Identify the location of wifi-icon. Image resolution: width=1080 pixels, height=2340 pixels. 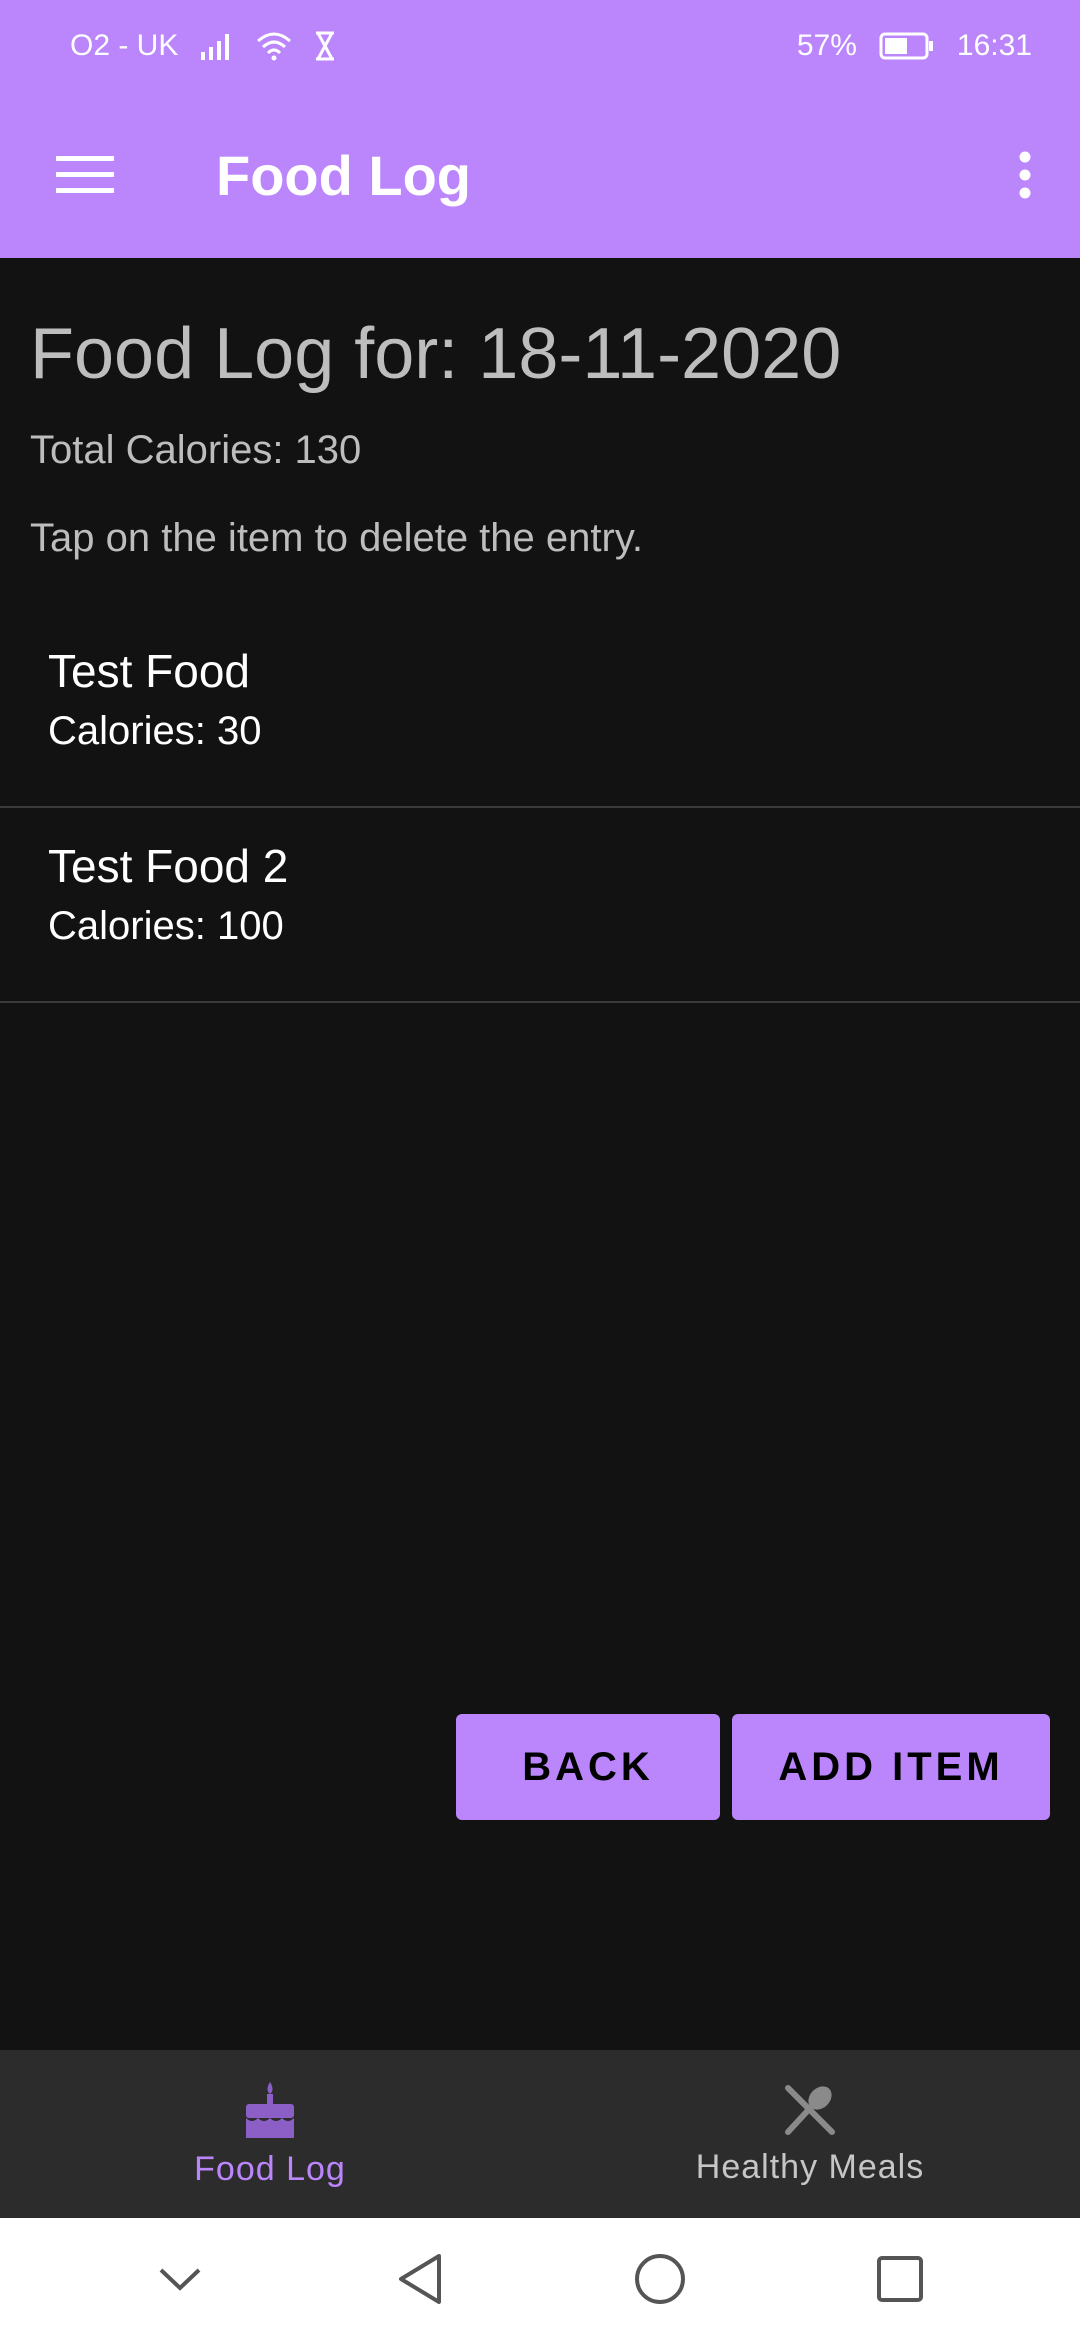
(274, 46).